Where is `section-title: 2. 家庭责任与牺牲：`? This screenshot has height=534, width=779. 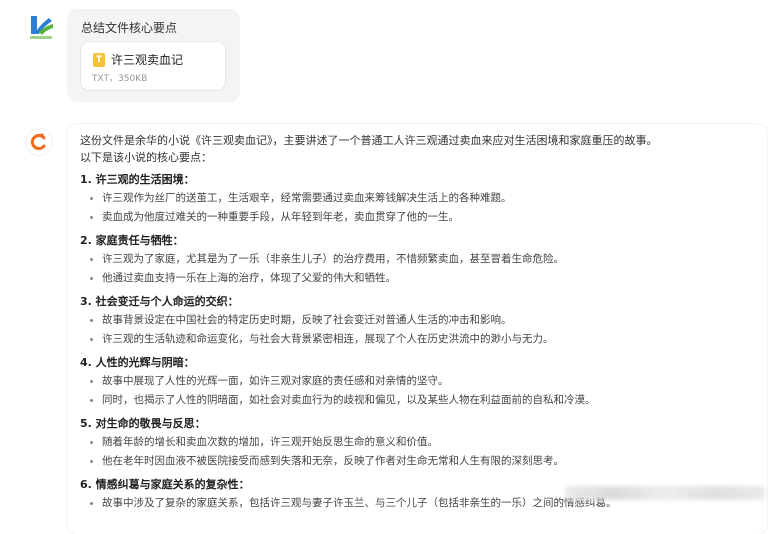
section-title: 2. 家庭责任与牺牲： is located at coordinates (132, 240).